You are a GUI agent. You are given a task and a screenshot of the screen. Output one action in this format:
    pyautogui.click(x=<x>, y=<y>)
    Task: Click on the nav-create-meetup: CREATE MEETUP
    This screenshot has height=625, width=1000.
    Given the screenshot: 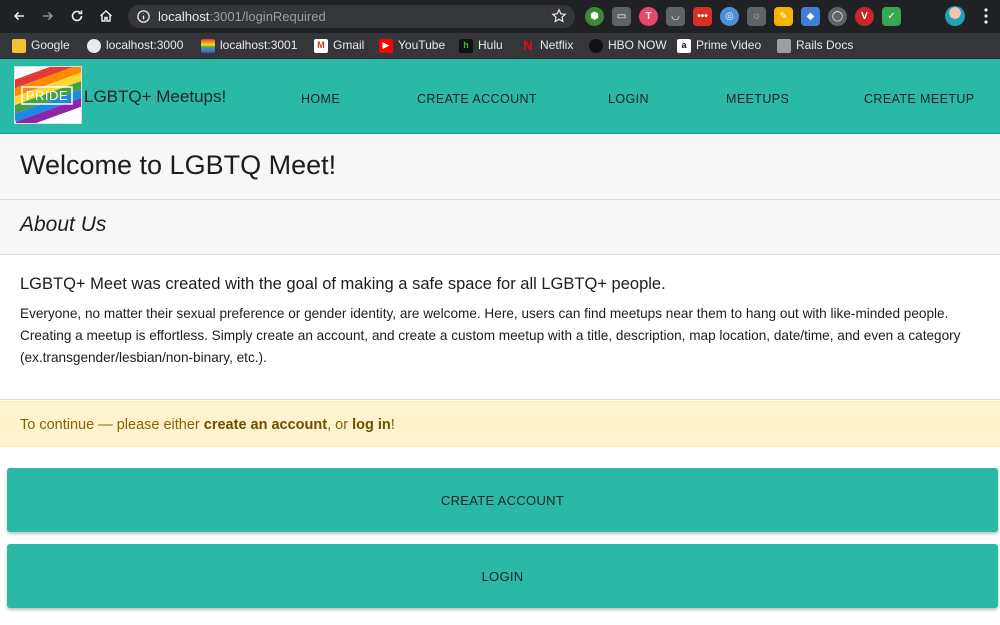 What is the action you would take?
    pyautogui.click(x=919, y=99)
    